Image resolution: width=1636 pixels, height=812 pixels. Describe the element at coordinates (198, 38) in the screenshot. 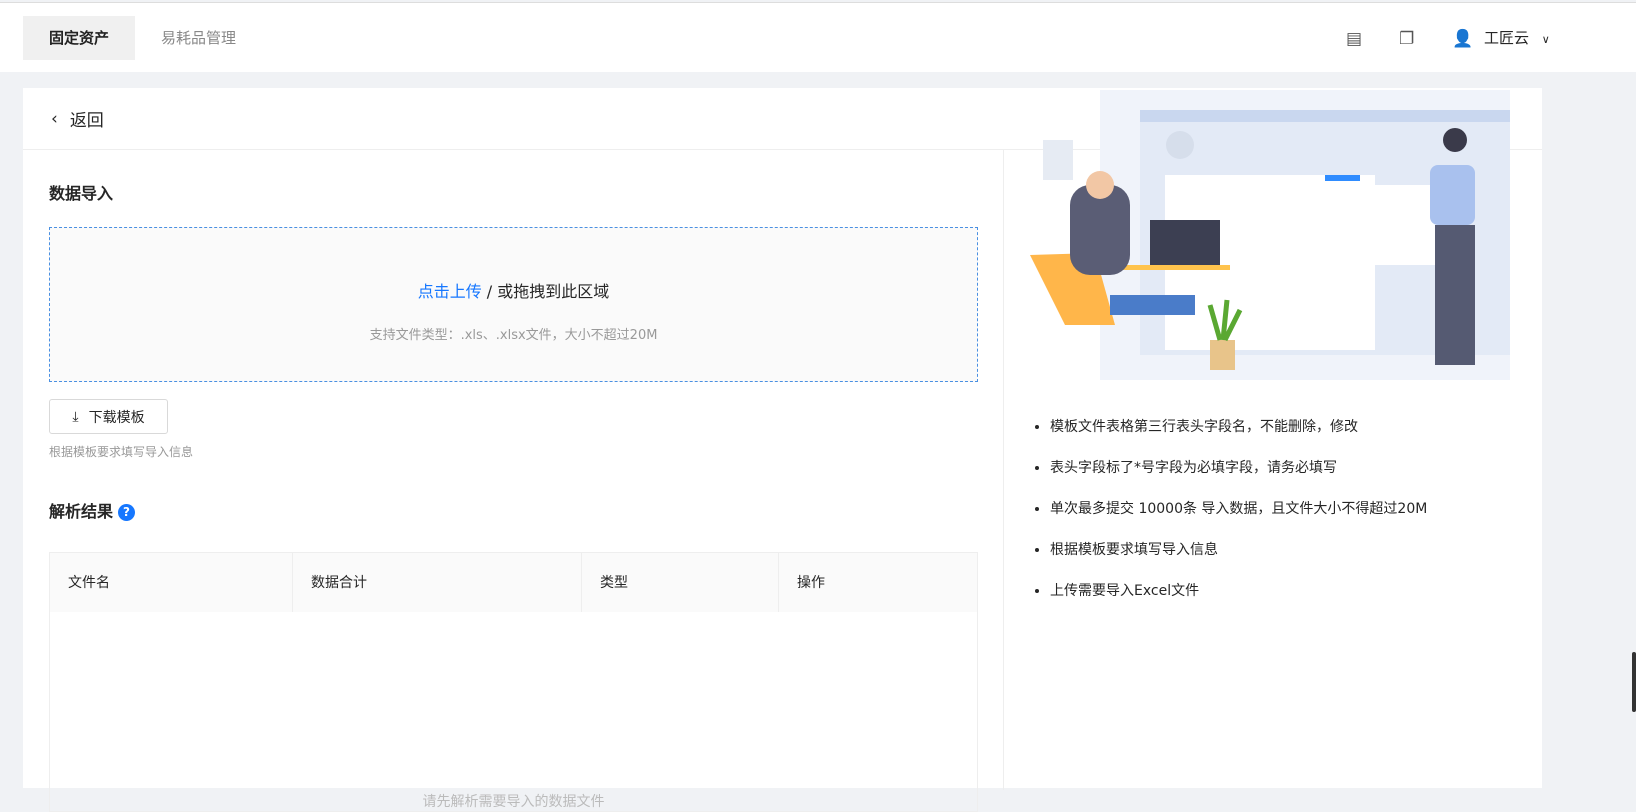

I see `tab-consumables: 易耗品管理` at that location.